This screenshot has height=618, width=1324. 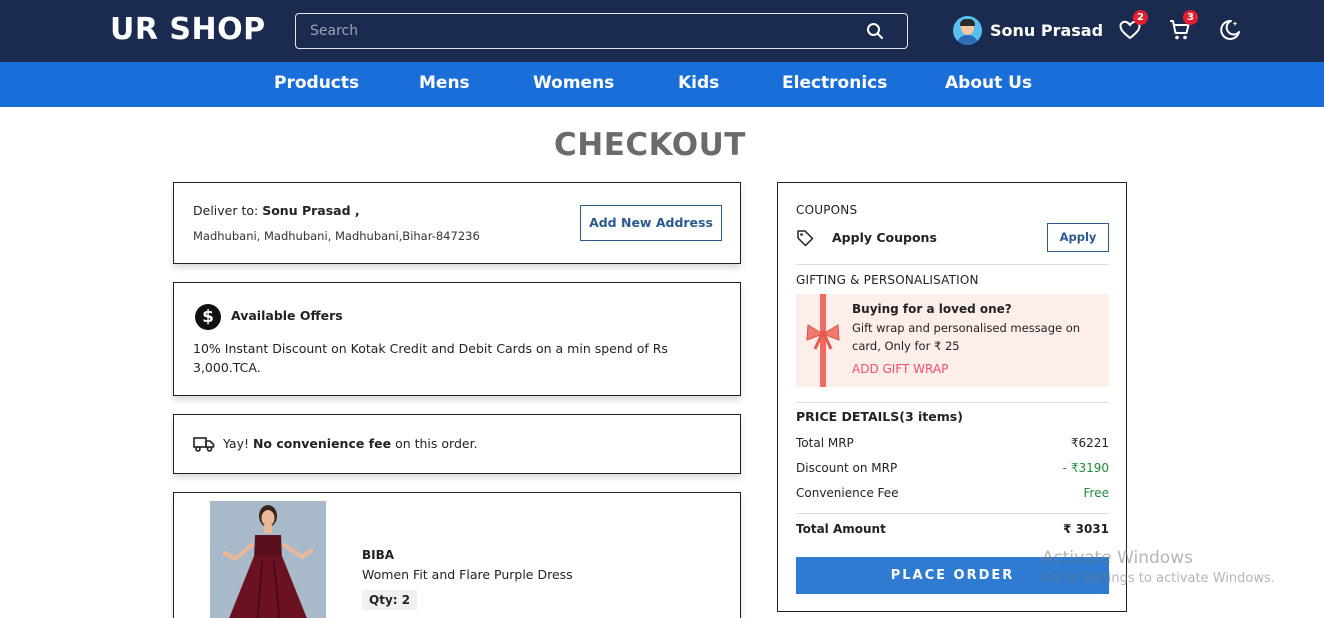 I want to click on theme-toggle-button, so click(x=1230, y=30).